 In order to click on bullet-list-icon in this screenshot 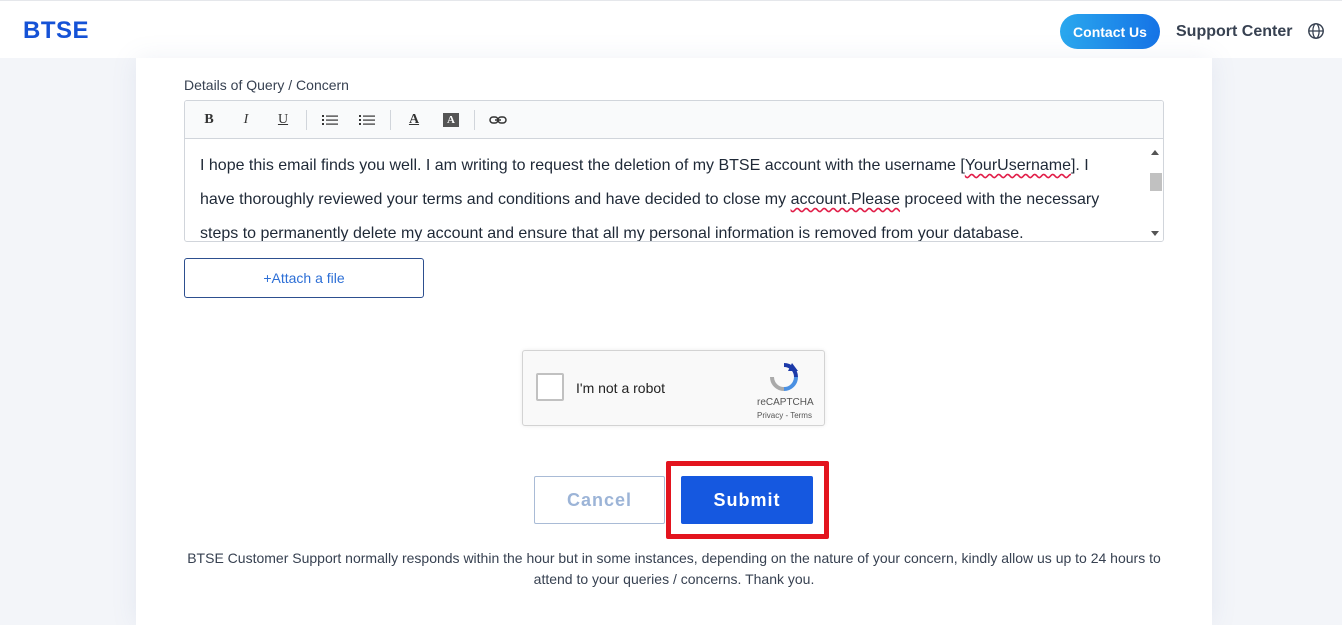, I will do `click(330, 119)`.